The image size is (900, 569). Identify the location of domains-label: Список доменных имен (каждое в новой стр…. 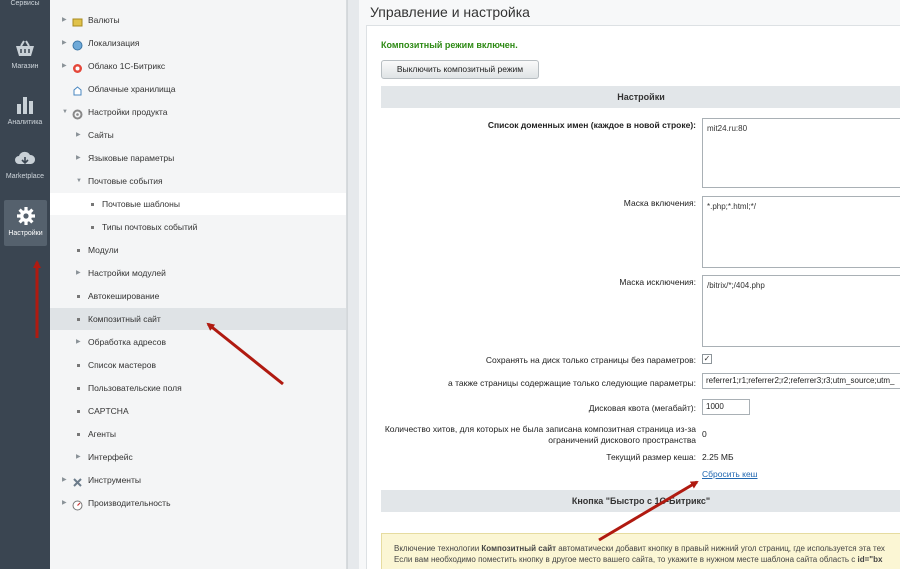
(591, 125).